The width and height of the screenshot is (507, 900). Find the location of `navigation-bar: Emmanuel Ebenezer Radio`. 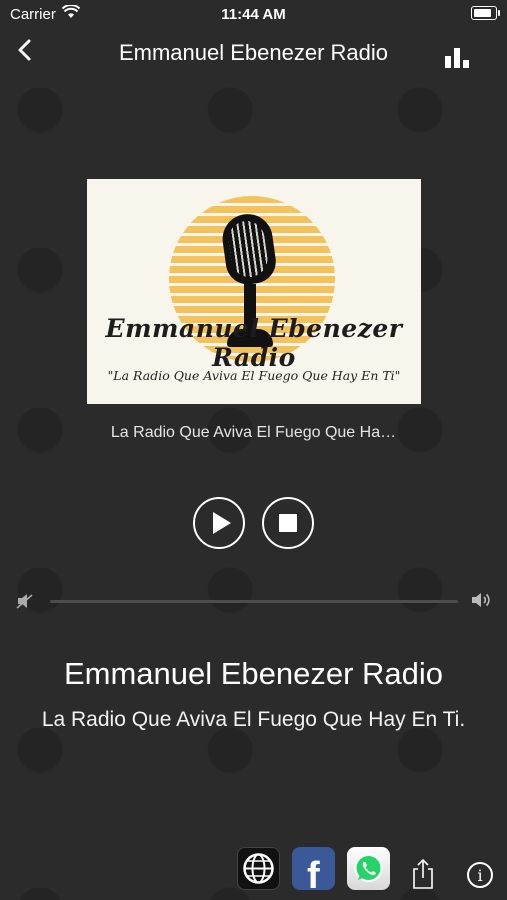

navigation-bar: Emmanuel Ebenezer Radio is located at coordinates (253, 52).